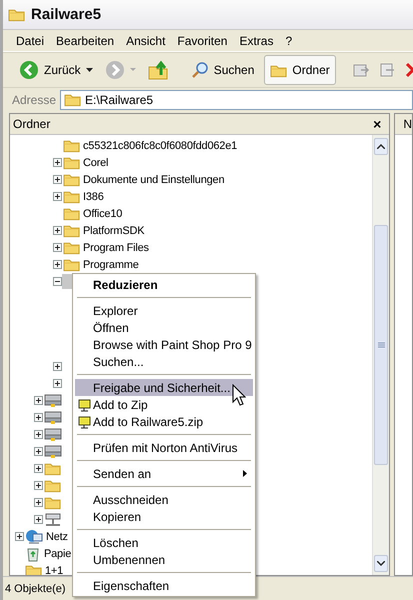 The width and height of the screenshot is (413, 600). I want to click on grip-icon, so click(381, 345).